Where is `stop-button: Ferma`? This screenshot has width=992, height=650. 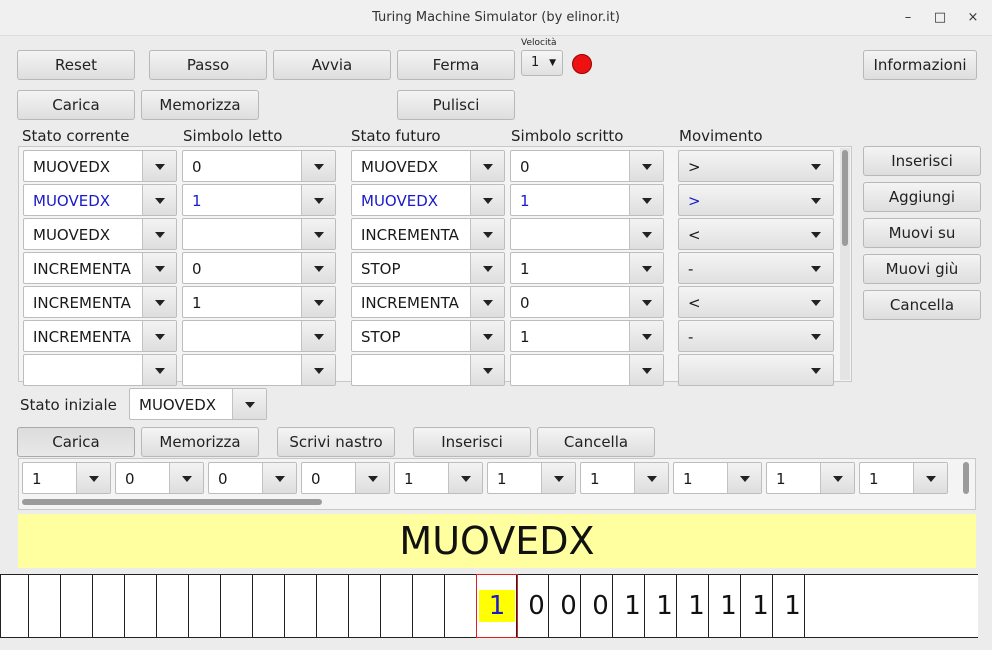
stop-button: Ferma is located at coordinates (456, 65).